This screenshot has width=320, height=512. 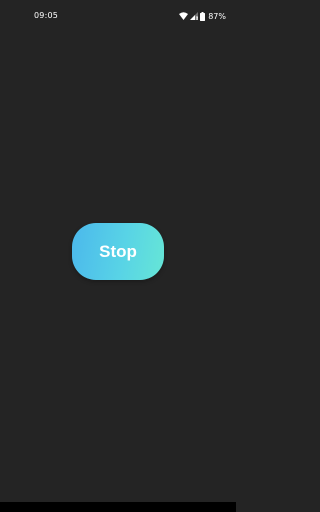 I want to click on signal-icon, so click(x=194, y=16).